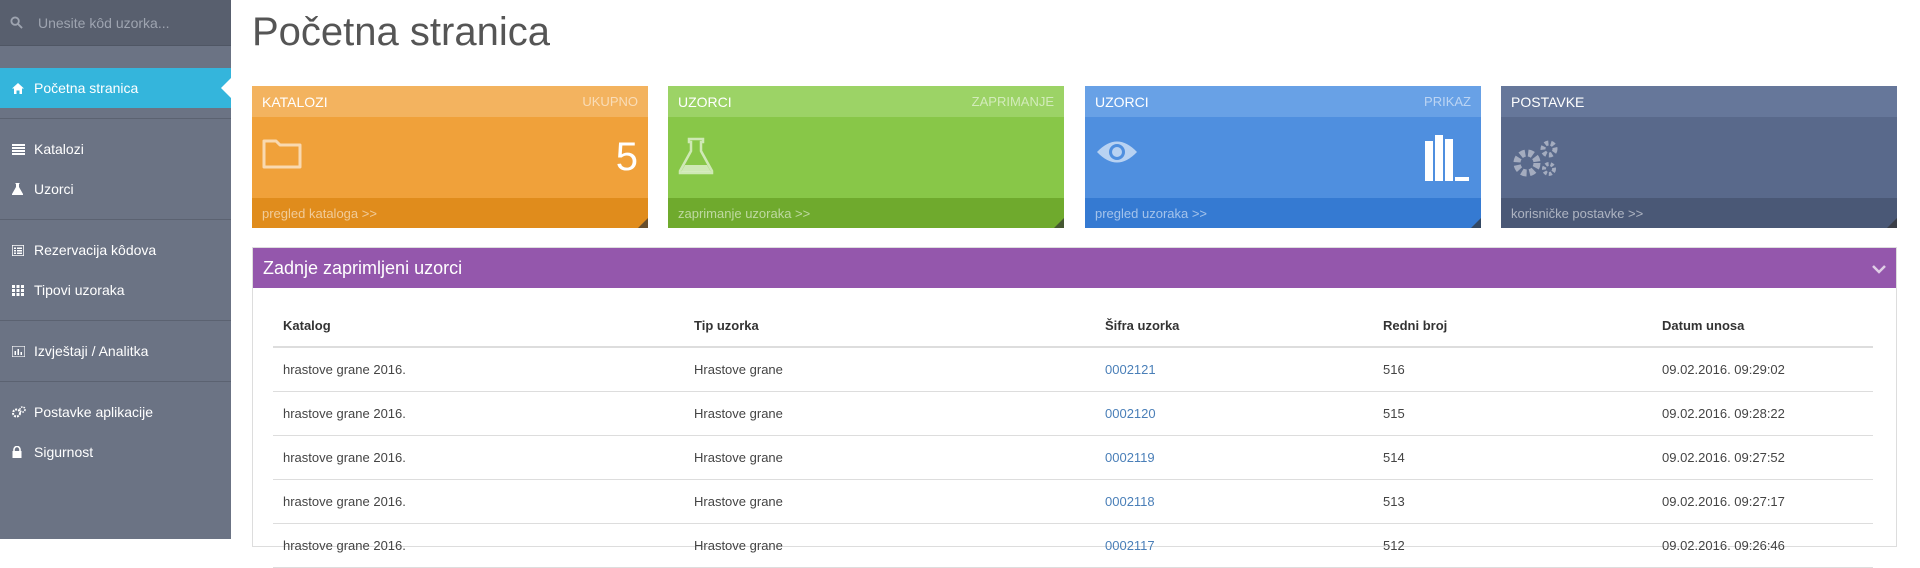  Describe the element at coordinates (1074, 268) in the screenshot. I see `panel-header: Zadnje zaprimljeni uzorci` at that location.